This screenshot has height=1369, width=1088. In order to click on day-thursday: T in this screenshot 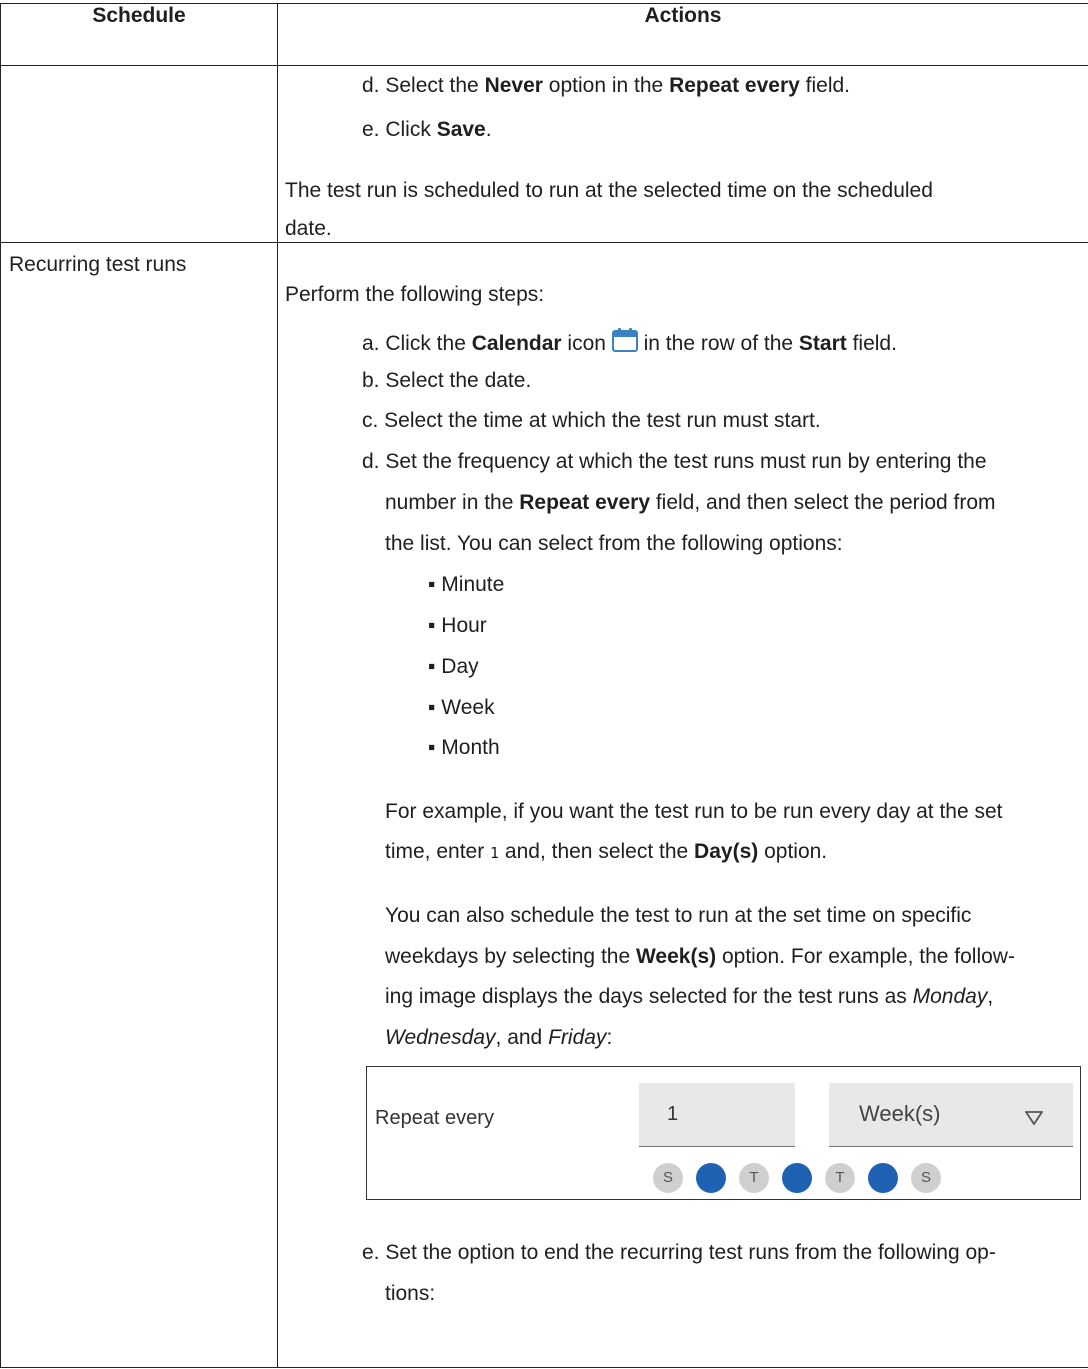, I will do `click(840, 1178)`.